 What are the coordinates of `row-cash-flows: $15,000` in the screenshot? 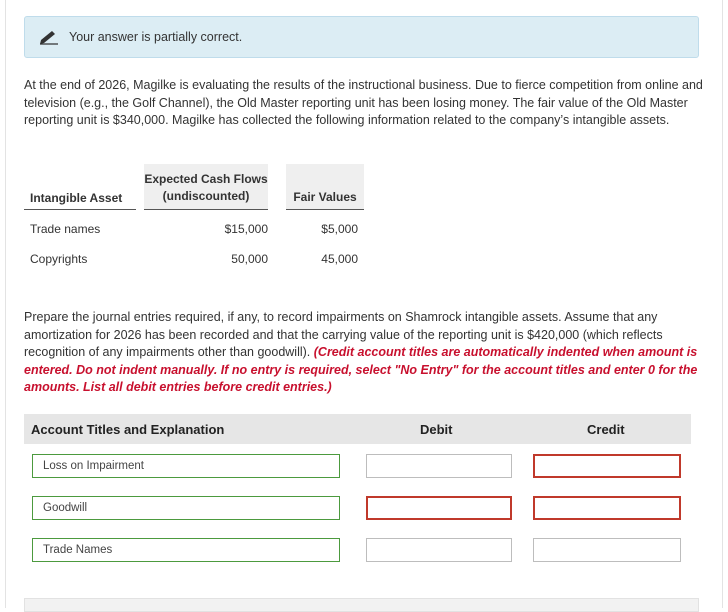 It's located at (246, 229).